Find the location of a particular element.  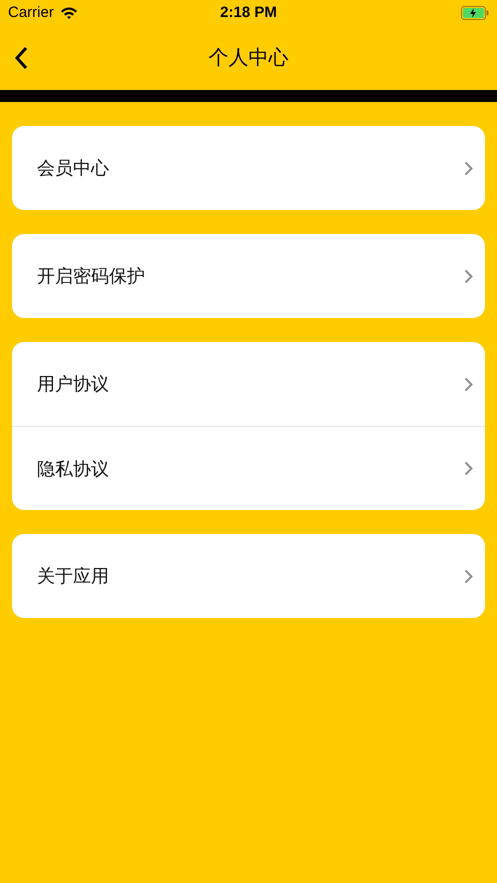

battery-charging-icon is located at coordinates (475, 13).